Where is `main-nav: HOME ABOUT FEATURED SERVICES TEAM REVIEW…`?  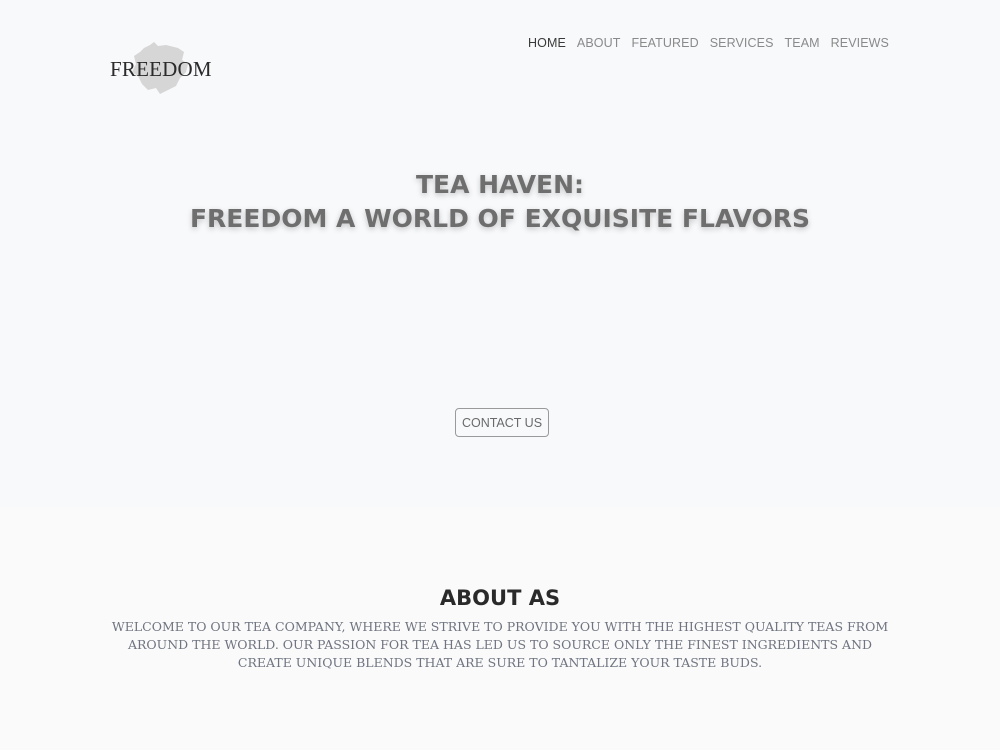 main-nav: HOME ABOUT FEATURED SERVICES TEAM REVIEW… is located at coordinates (708, 43).